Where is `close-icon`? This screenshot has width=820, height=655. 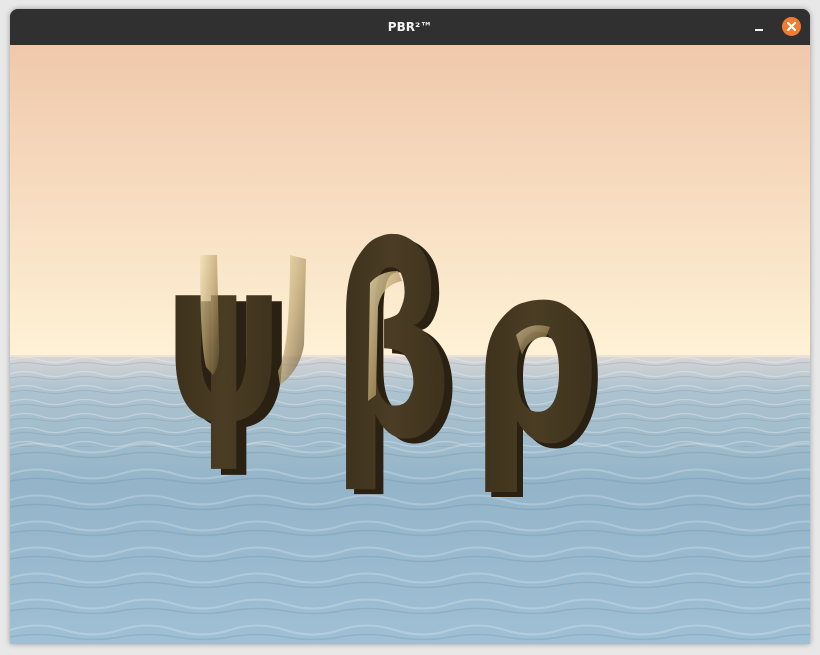 close-icon is located at coordinates (791, 26).